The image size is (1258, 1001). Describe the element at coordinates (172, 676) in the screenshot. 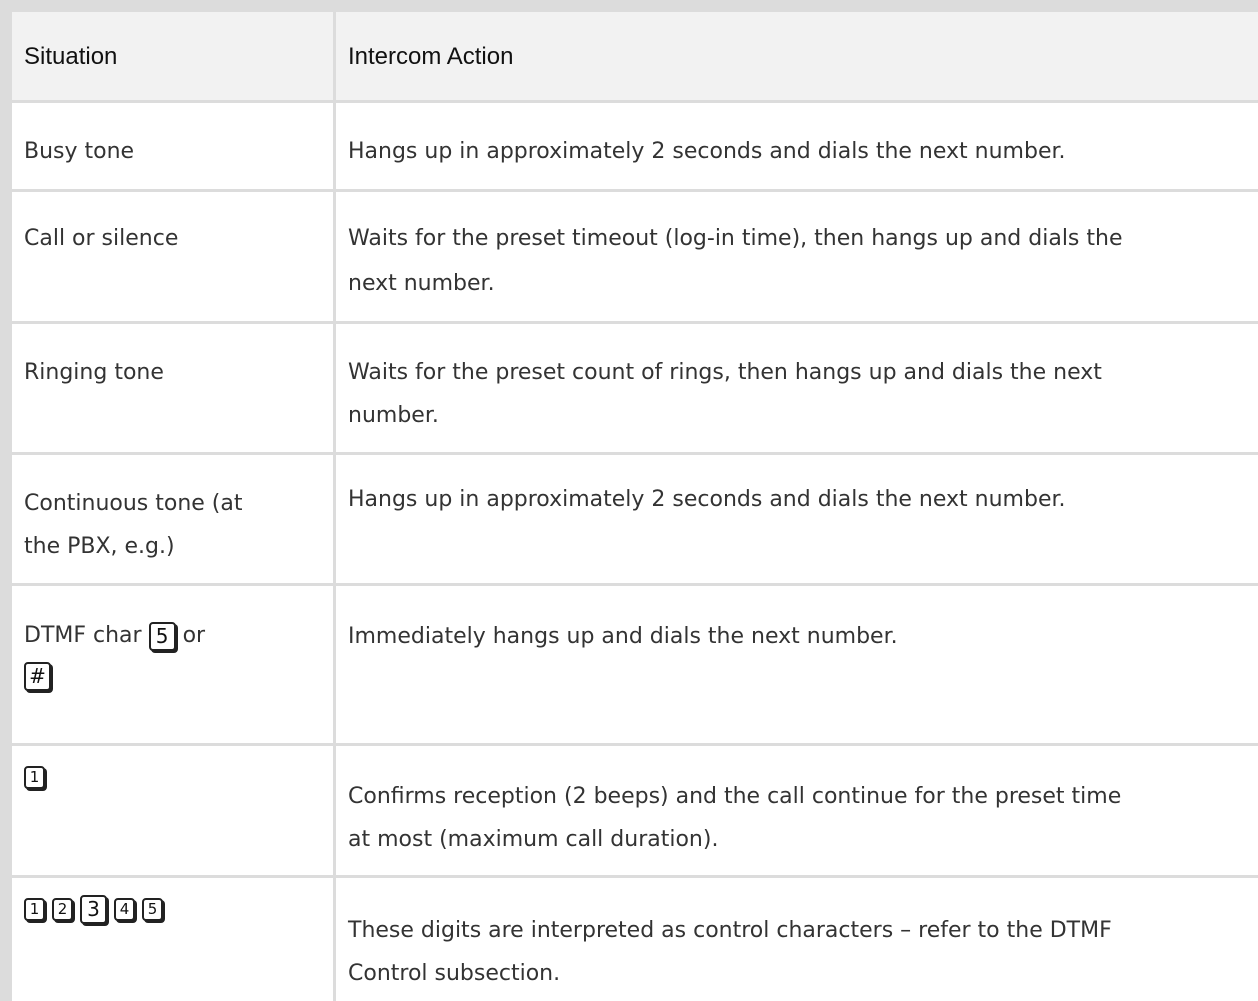

I see `situation-text-line-2: #` at that location.